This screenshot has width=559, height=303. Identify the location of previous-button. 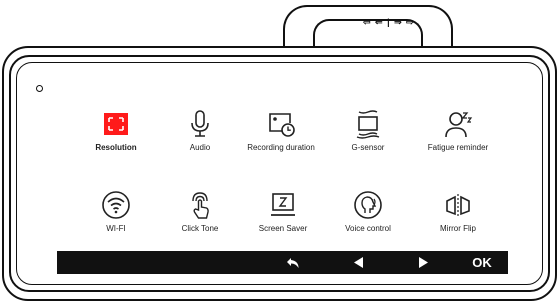
(359, 262).